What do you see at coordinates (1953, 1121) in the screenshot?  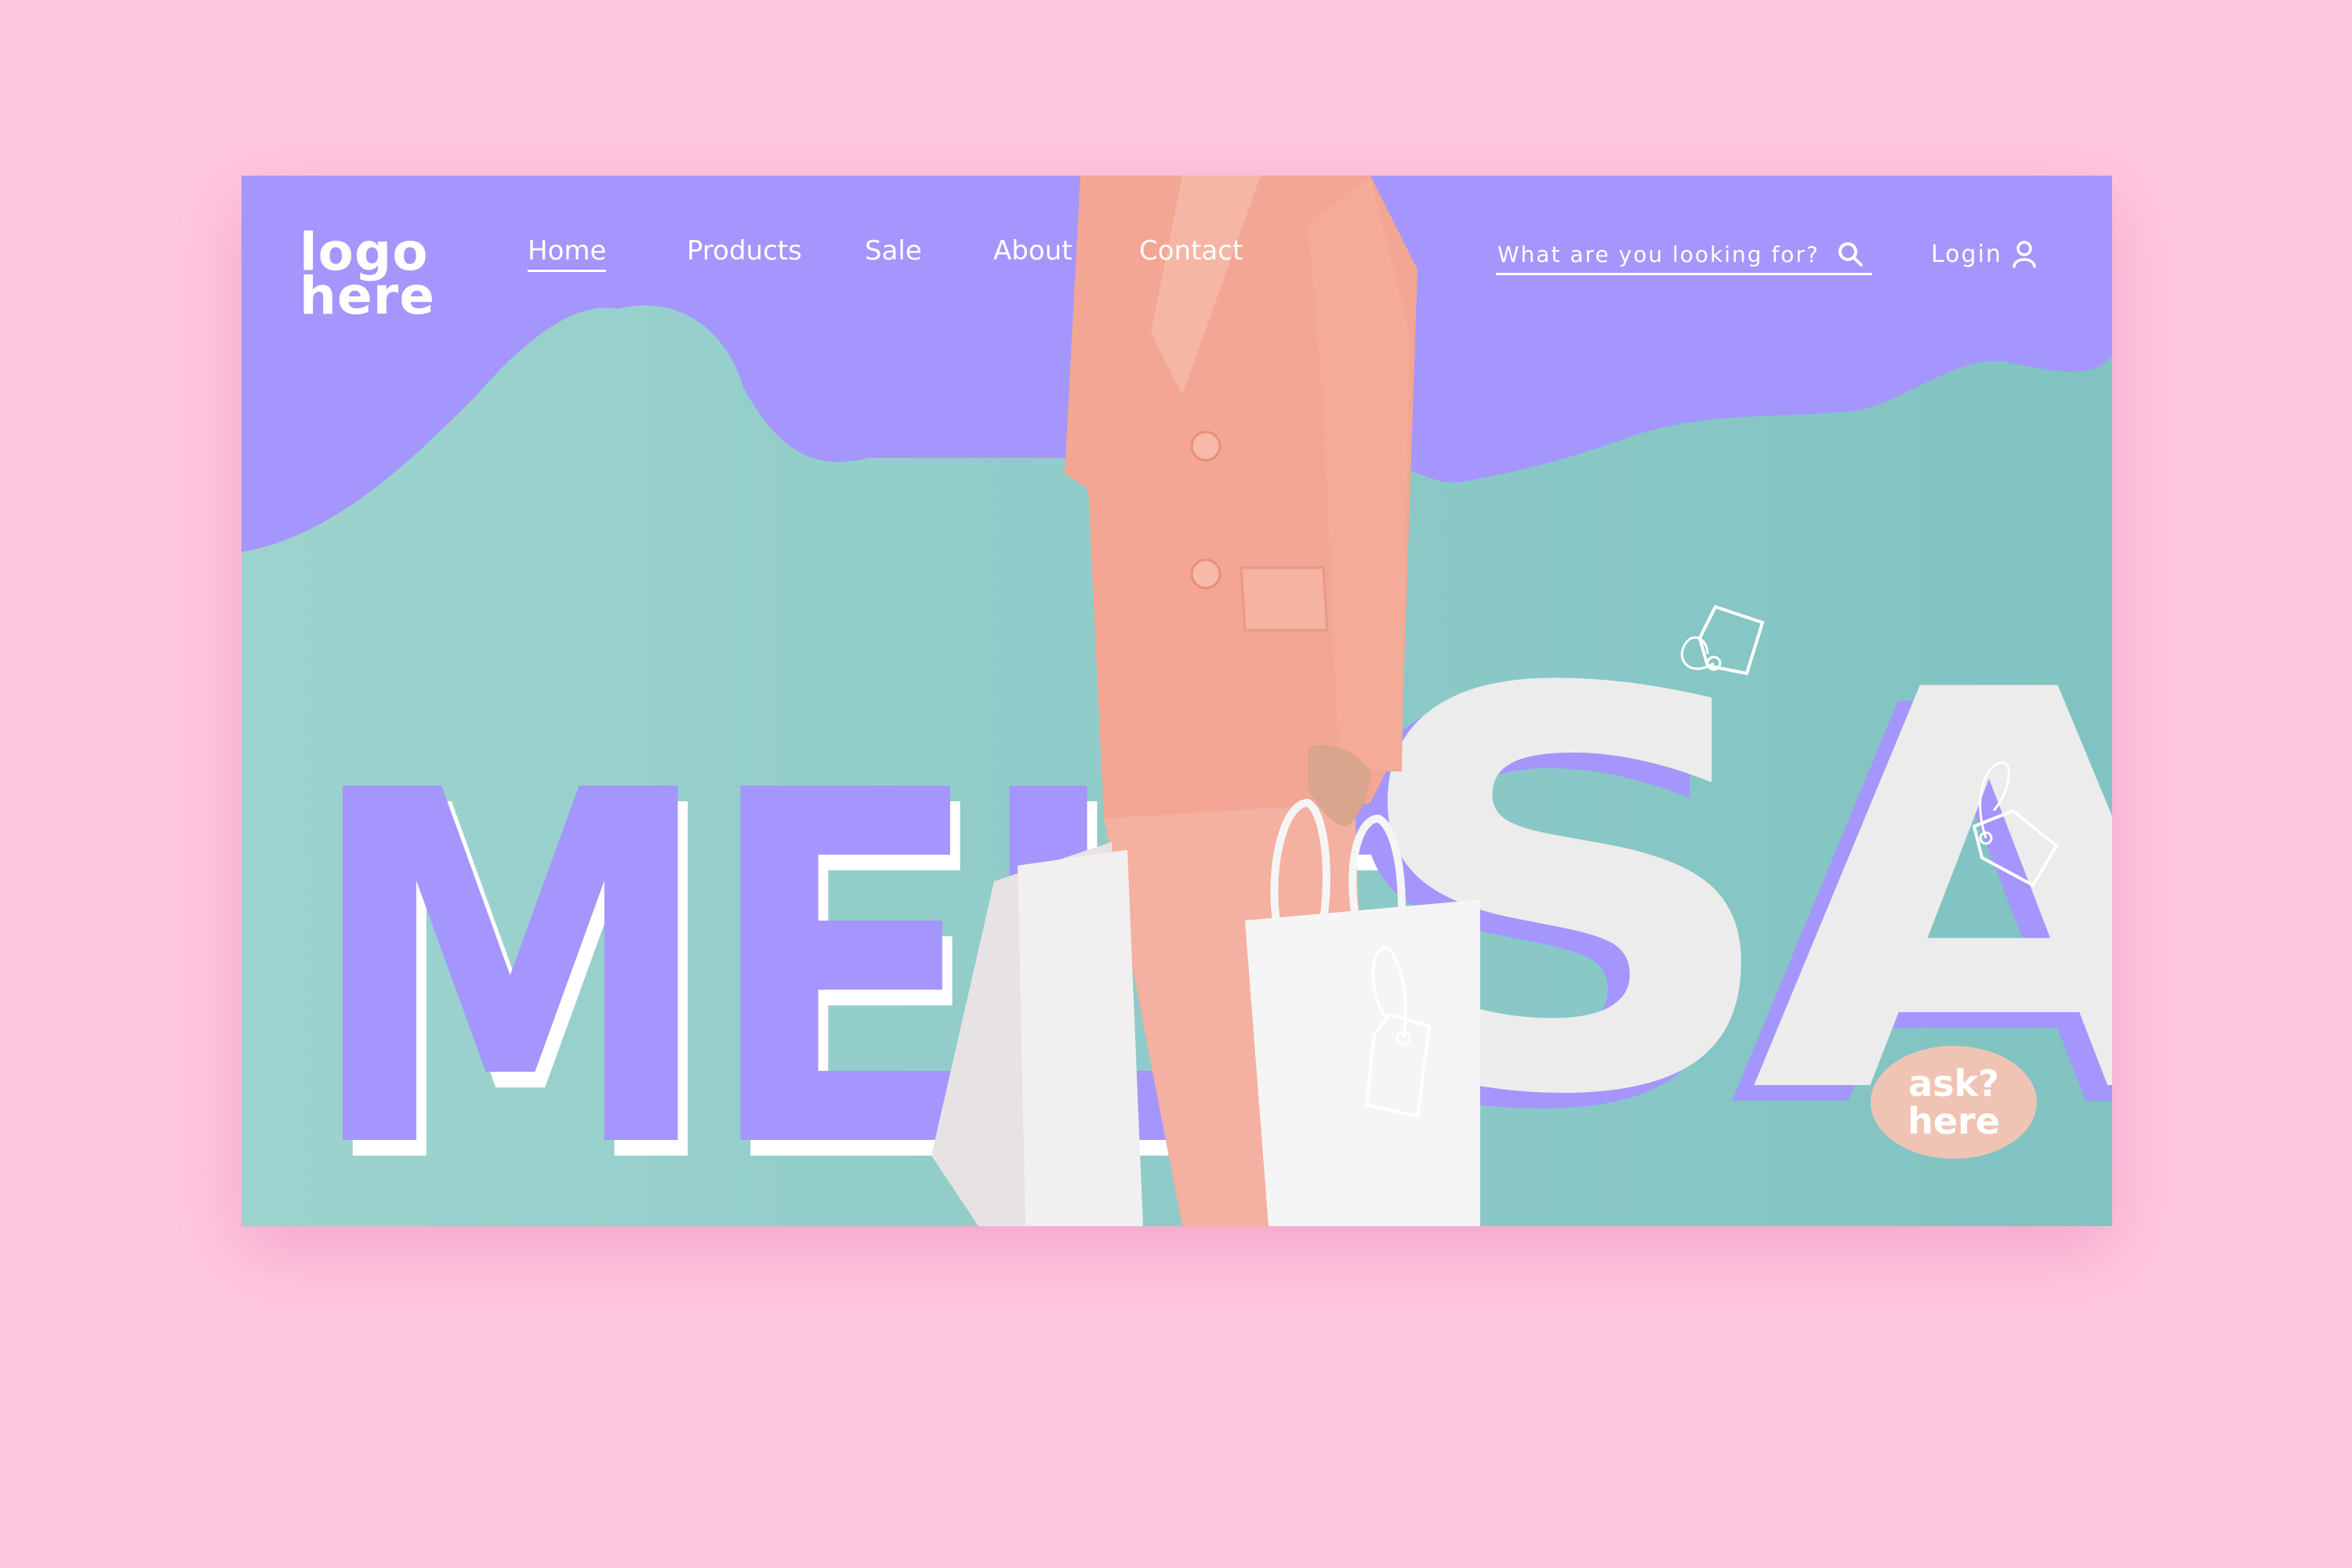 I see `ask-line-2: here` at bounding box center [1953, 1121].